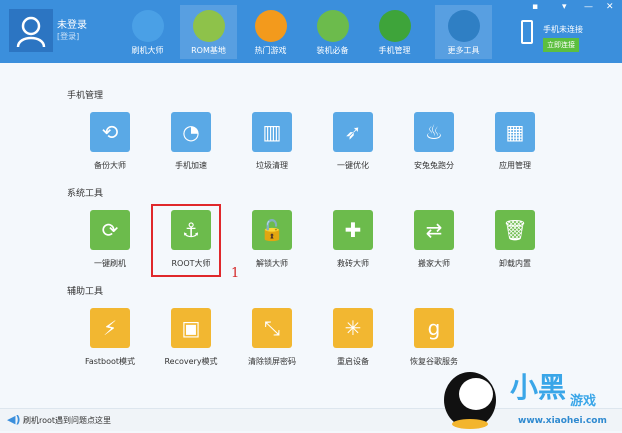 The image size is (622, 433). I want to click on nav-label: 刷机大师, so click(147, 50).